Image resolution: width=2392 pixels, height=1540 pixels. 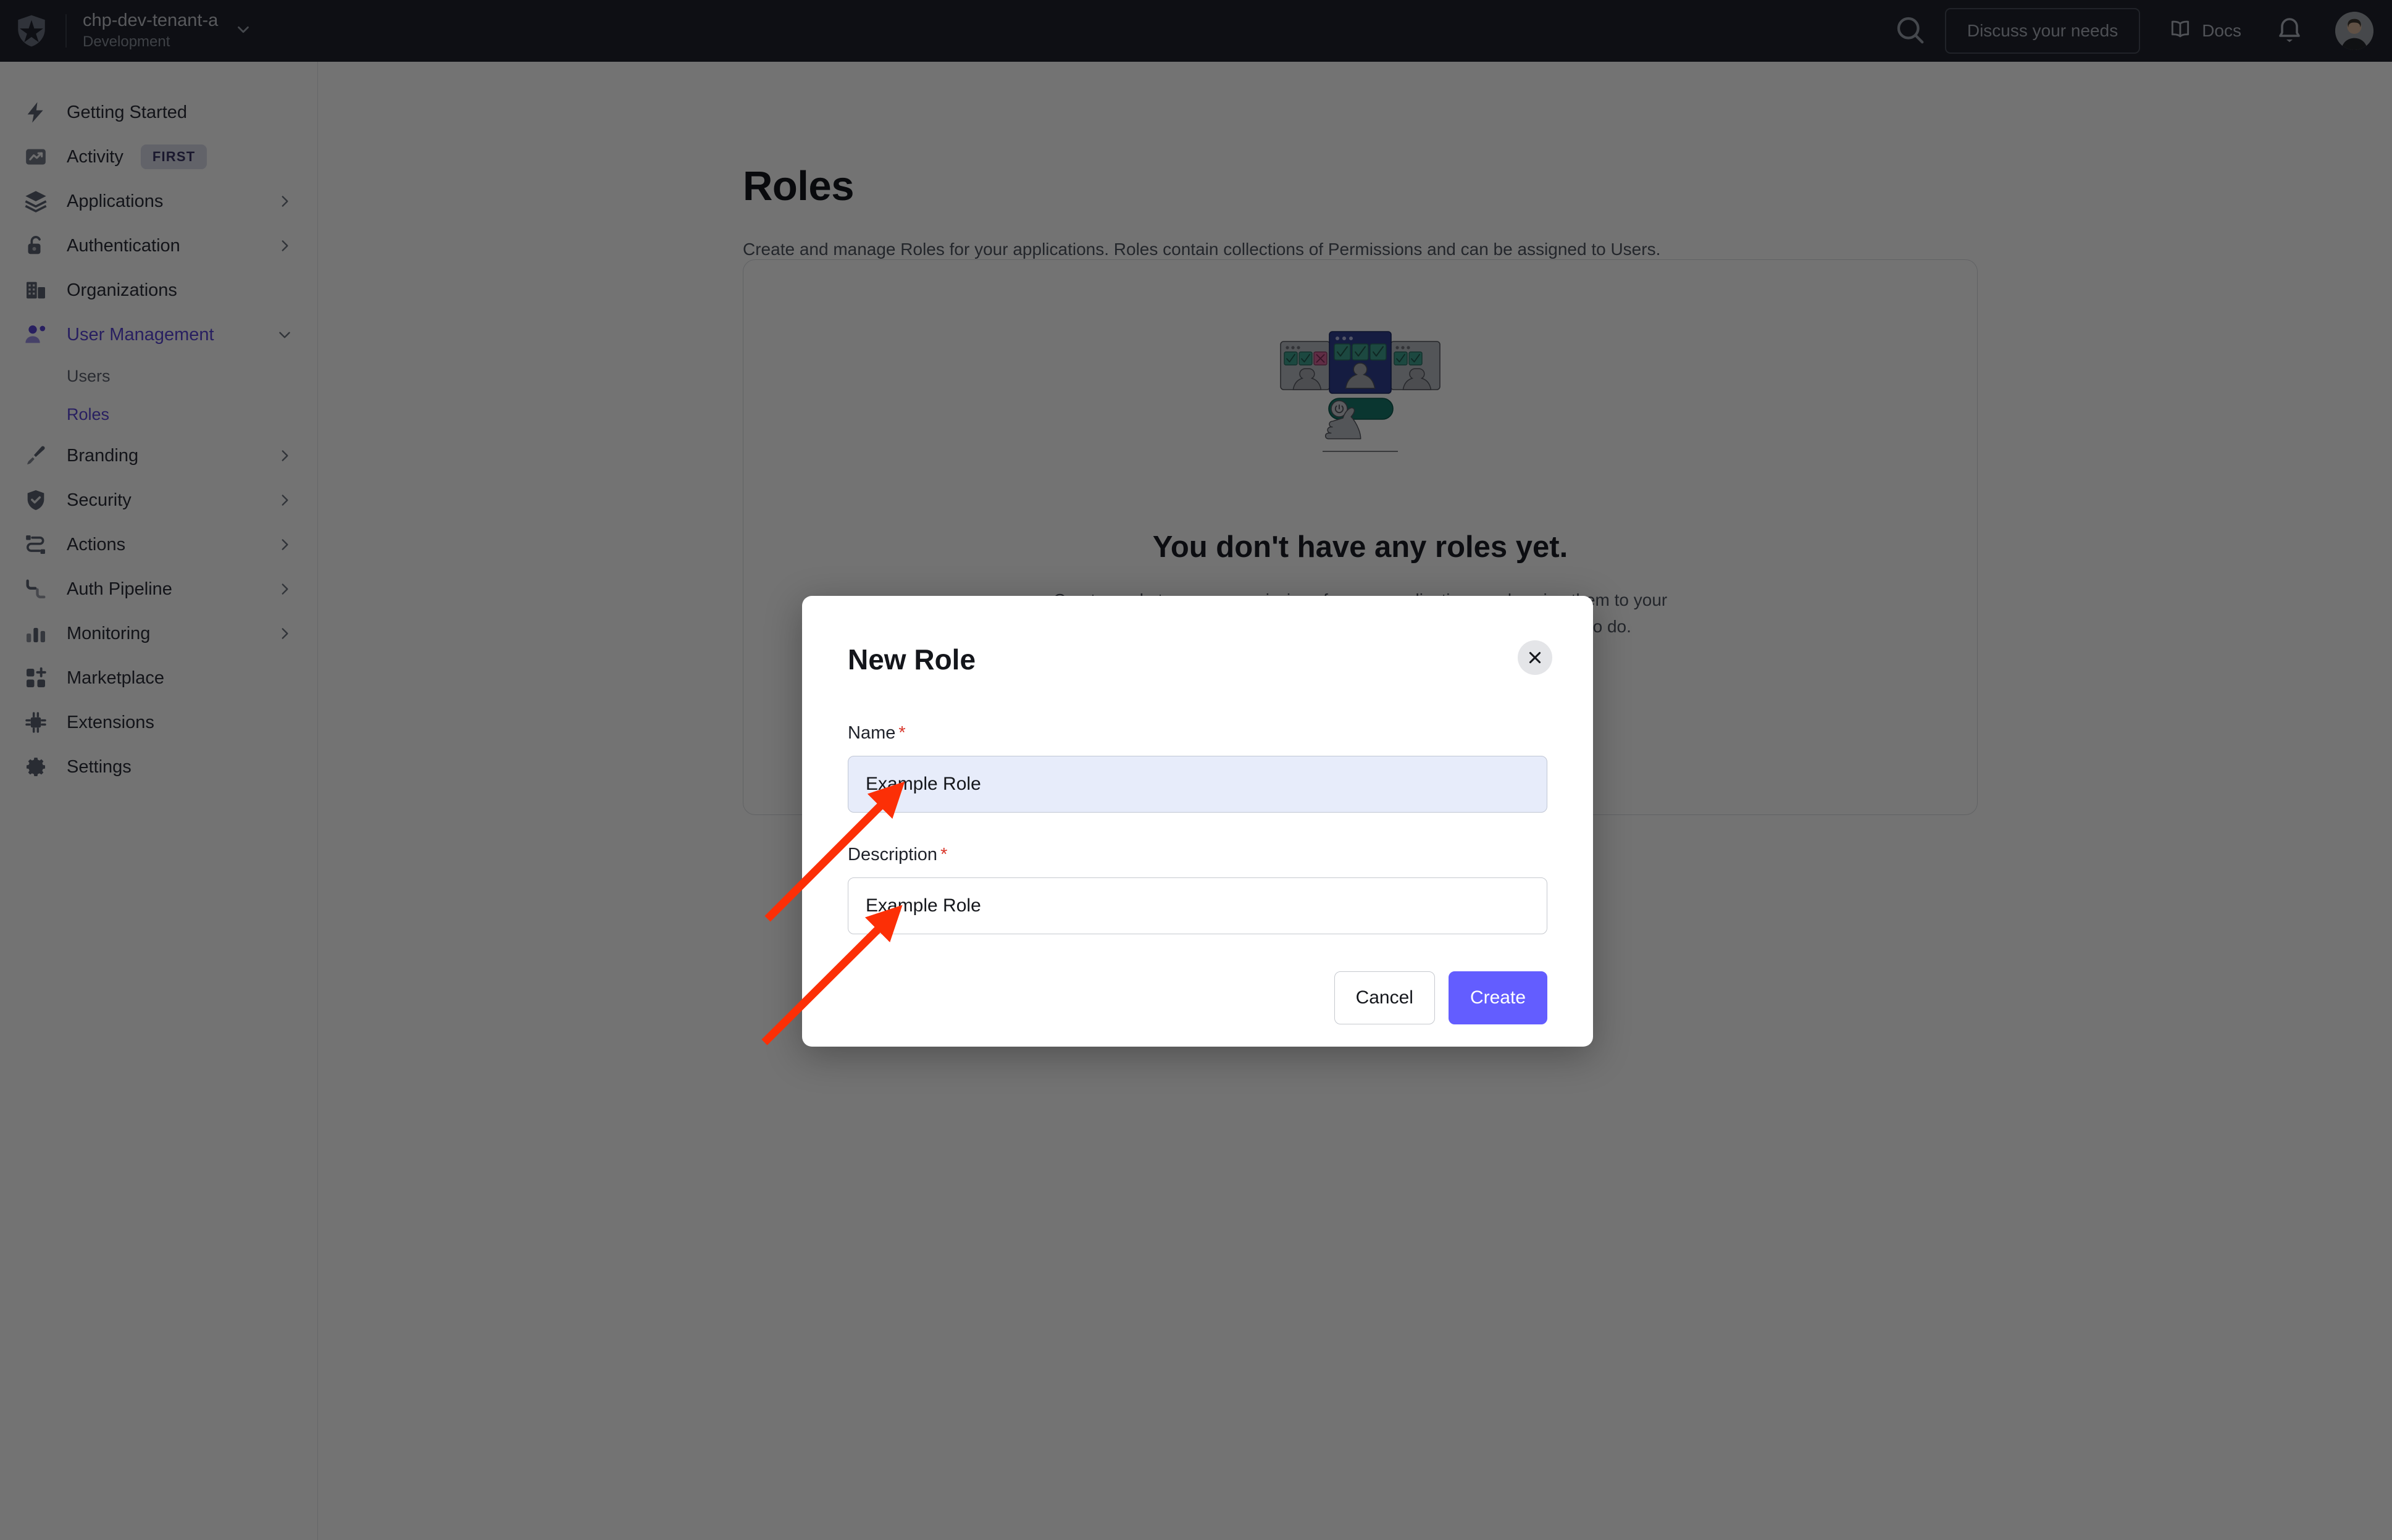 What do you see at coordinates (1200, 665) in the screenshot?
I see `modal-header: New Role` at bounding box center [1200, 665].